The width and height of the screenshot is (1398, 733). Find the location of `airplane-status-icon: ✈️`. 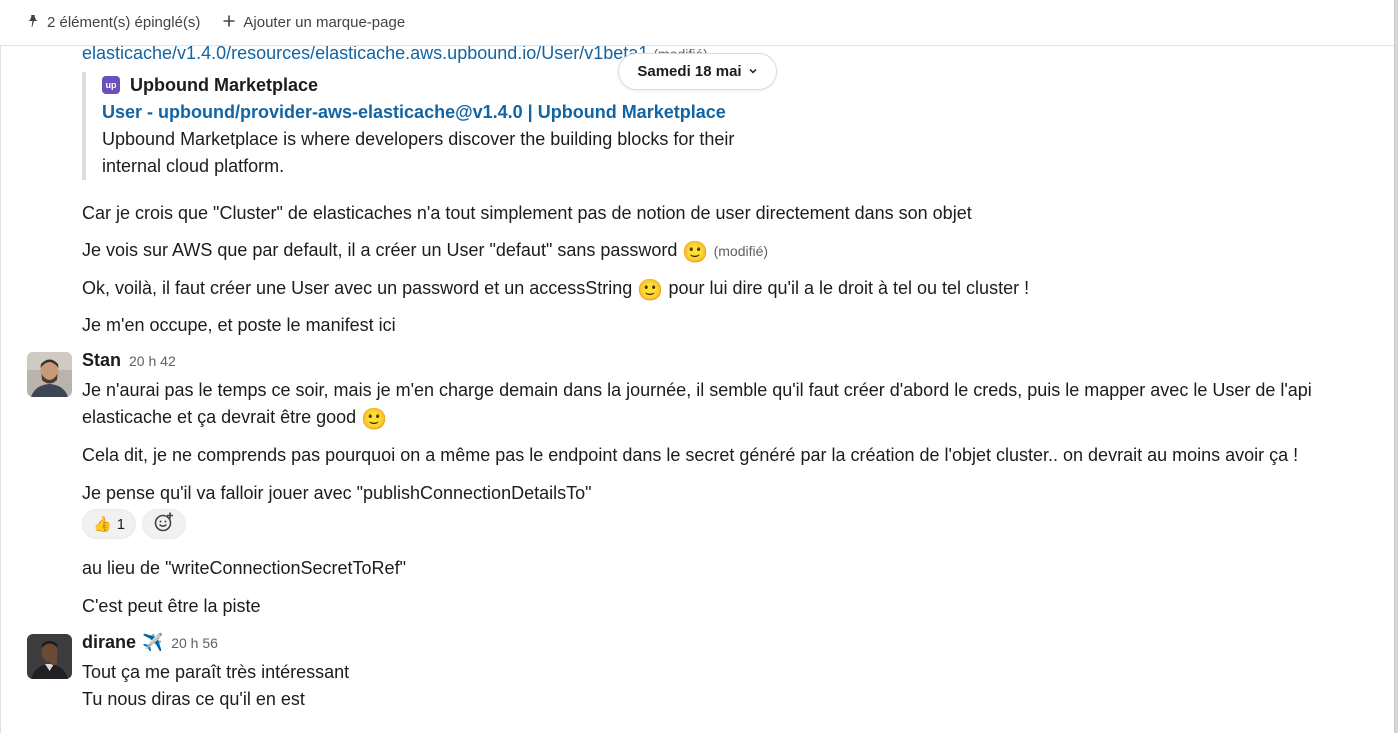

airplane-status-icon: ✈️ is located at coordinates (152, 643).